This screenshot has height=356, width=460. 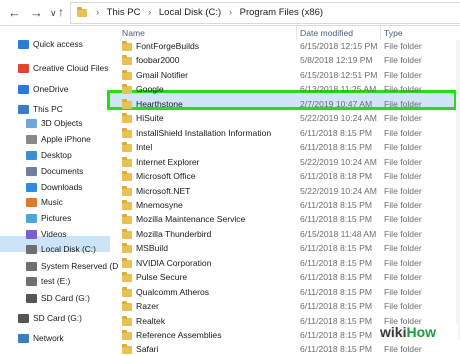 What do you see at coordinates (48, 218) in the screenshot?
I see `sidebar-item: Pictures` at bounding box center [48, 218].